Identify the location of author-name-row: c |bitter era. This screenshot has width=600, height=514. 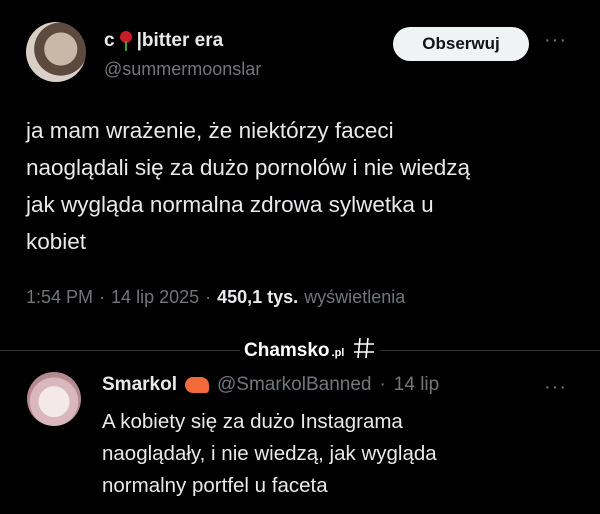
(163, 41).